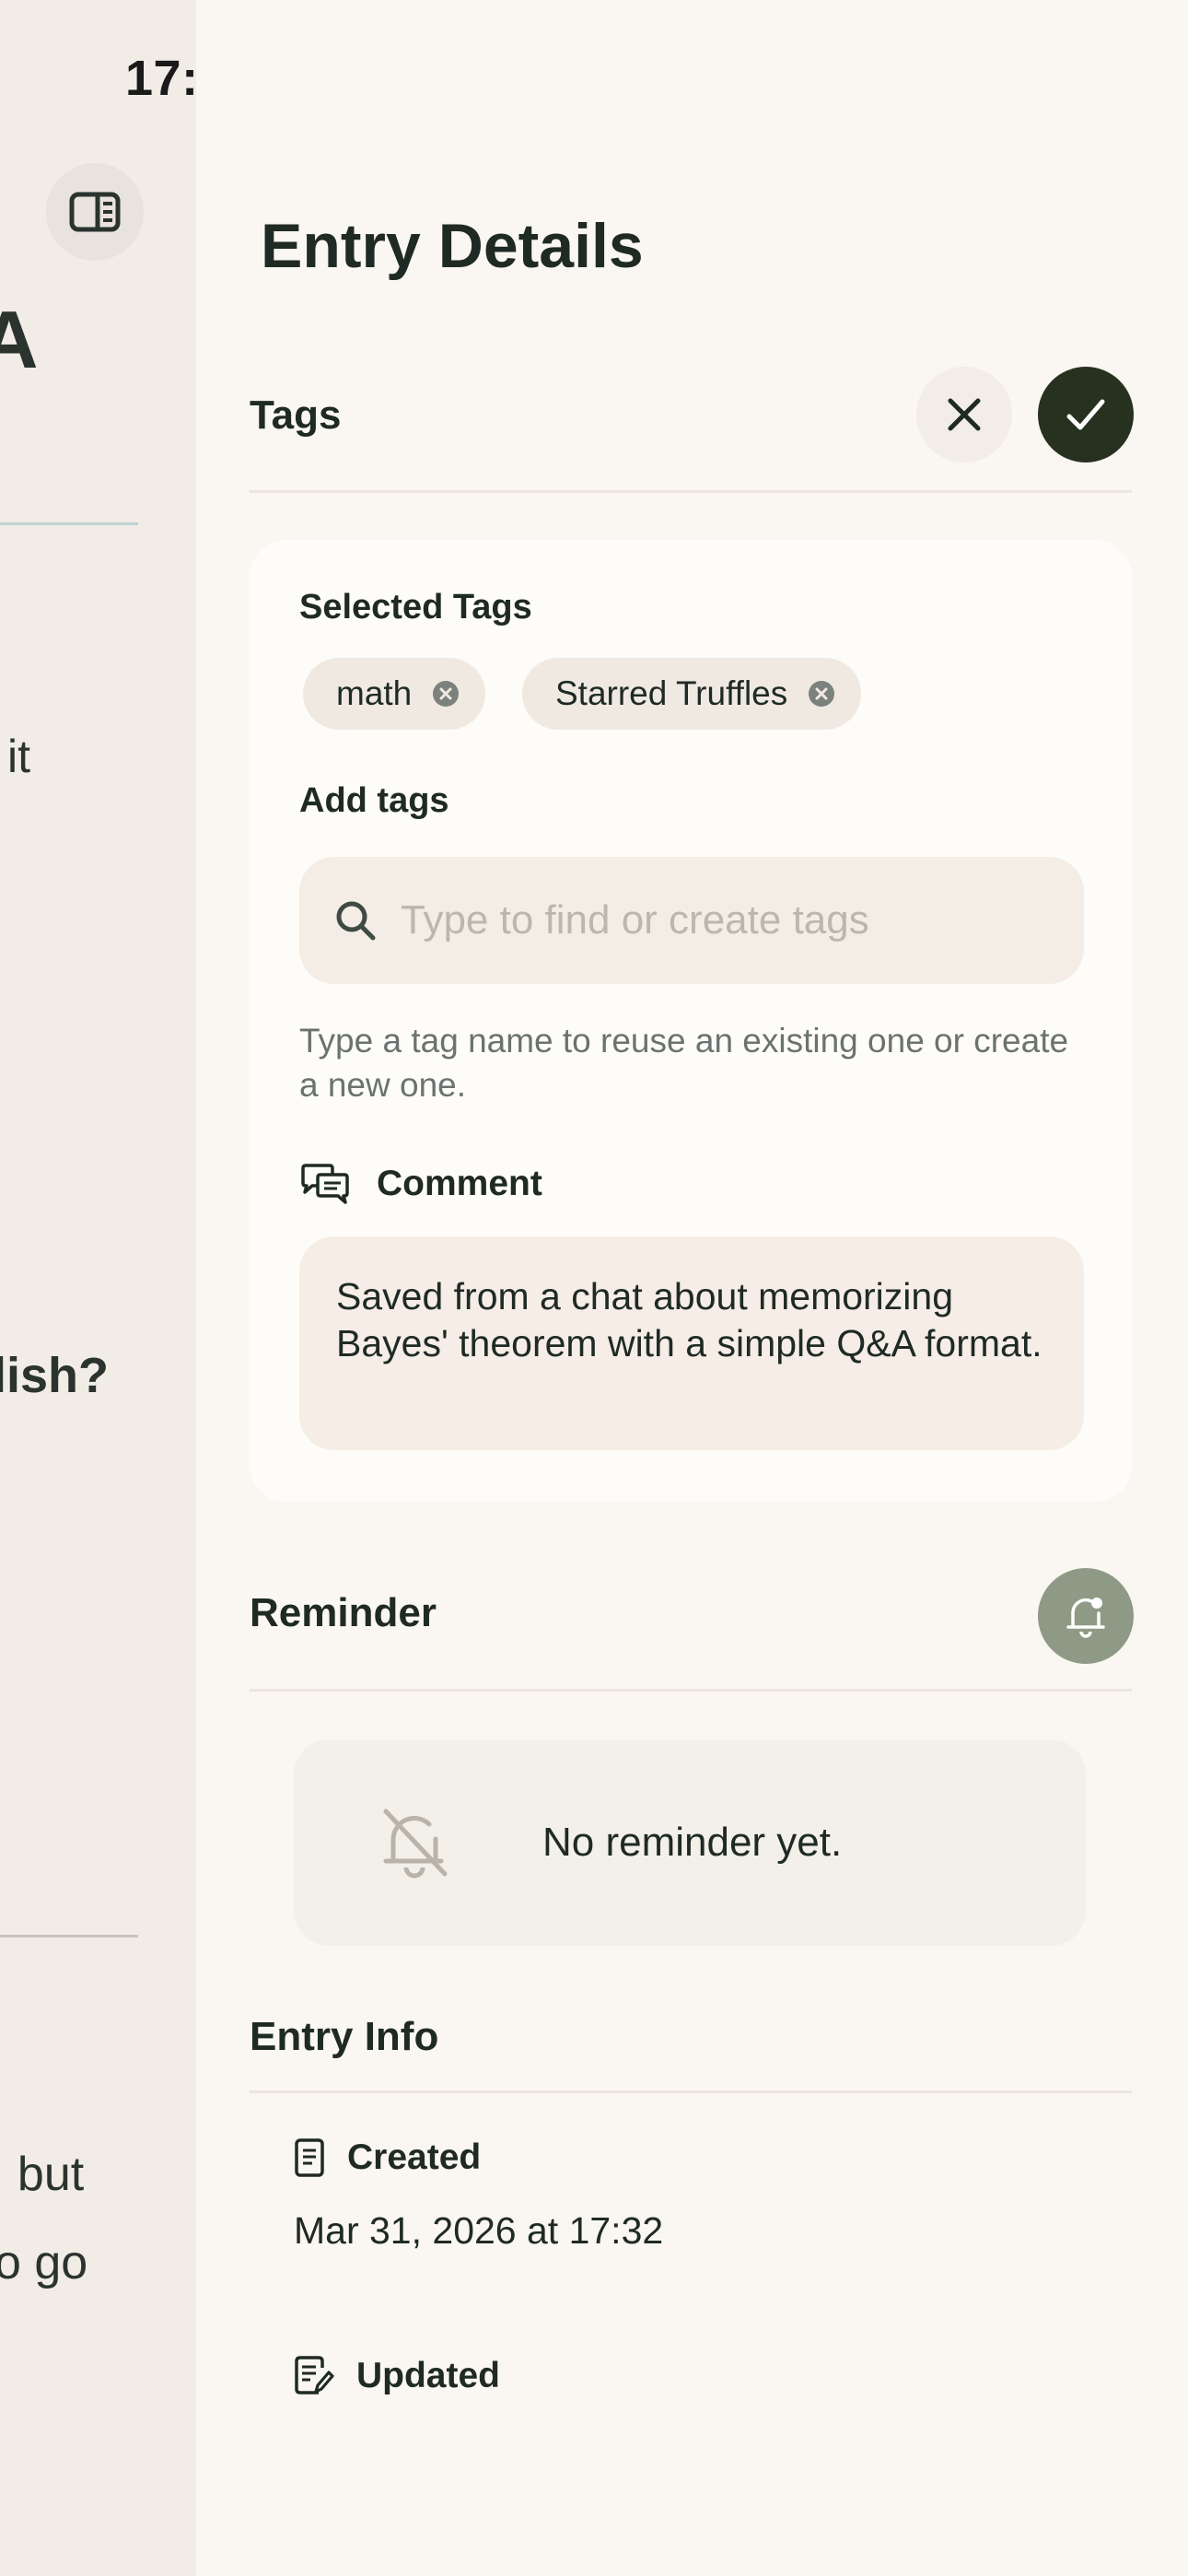 The image size is (1188, 2576). I want to click on page-title: Entry Details, so click(452, 246).